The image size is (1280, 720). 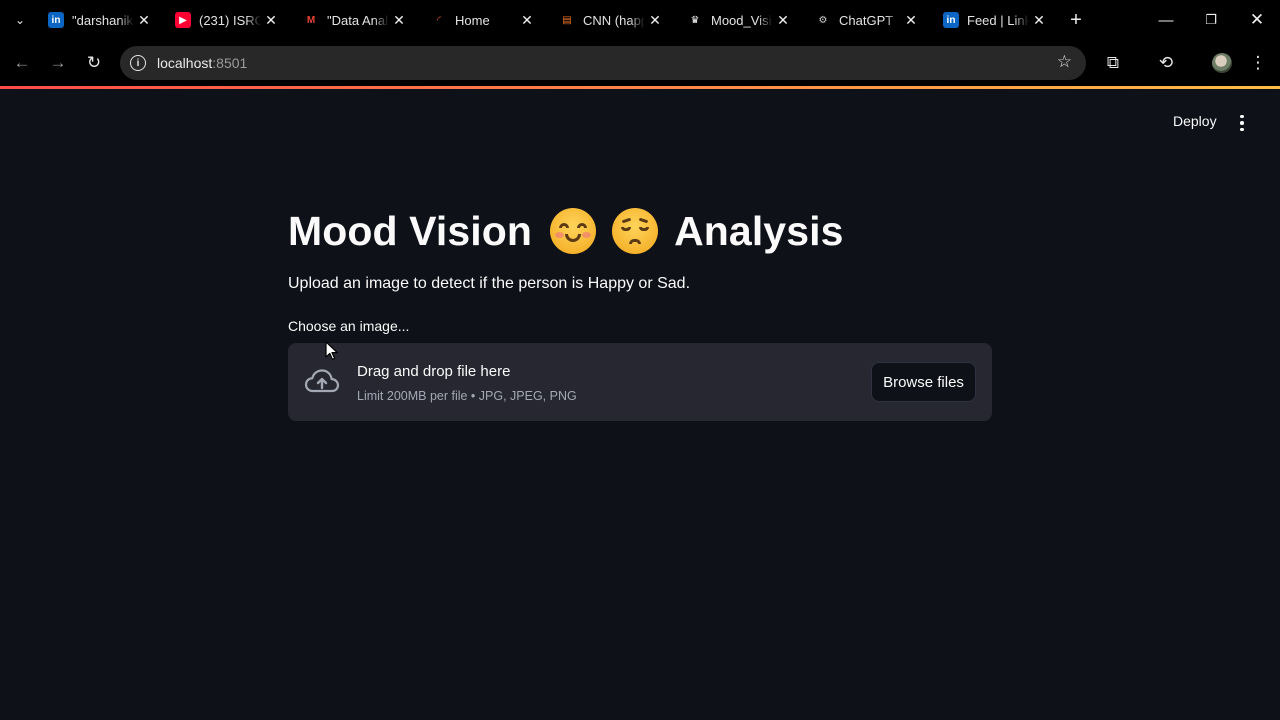 What do you see at coordinates (603, 63) in the screenshot?
I see `address-bar: i localhost:8501 ☆` at bounding box center [603, 63].